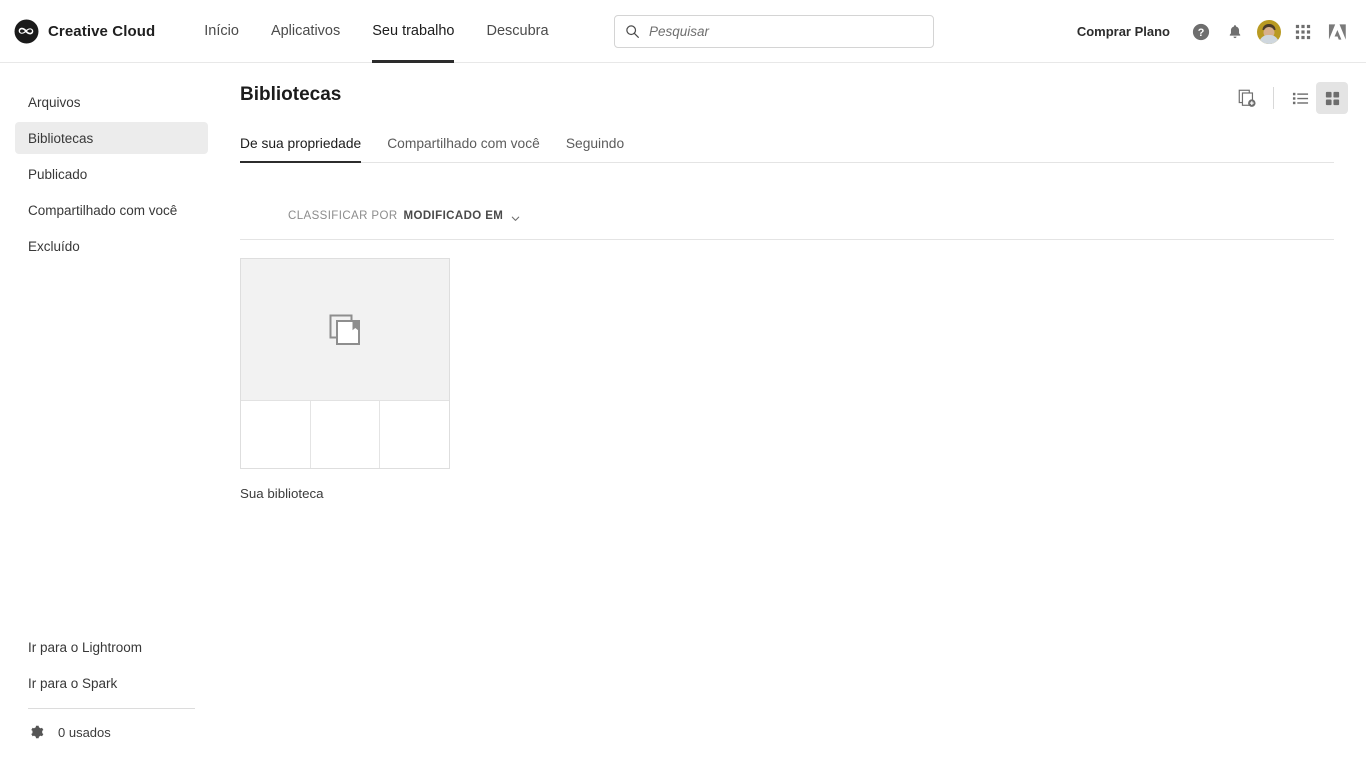 The height and width of the screenshot is (768, 1366). What do you see at coordinates (26, 31) in the screenshot?
I see `creative-cloud-logo-icon` at bounding box center [26, 31].